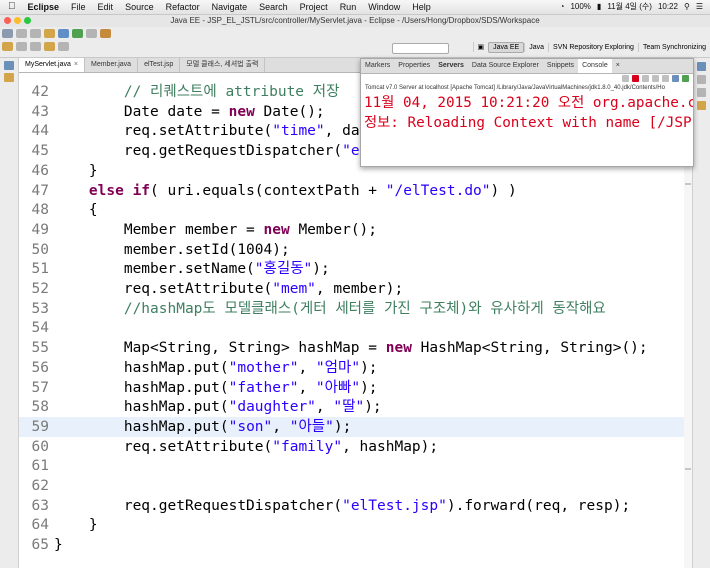 This screenshot has height=568, width=710. What do you see at coordinates (414, 66) in the screenshot?
I see `tab-properties: Properties` at bounding box center [414, 66].